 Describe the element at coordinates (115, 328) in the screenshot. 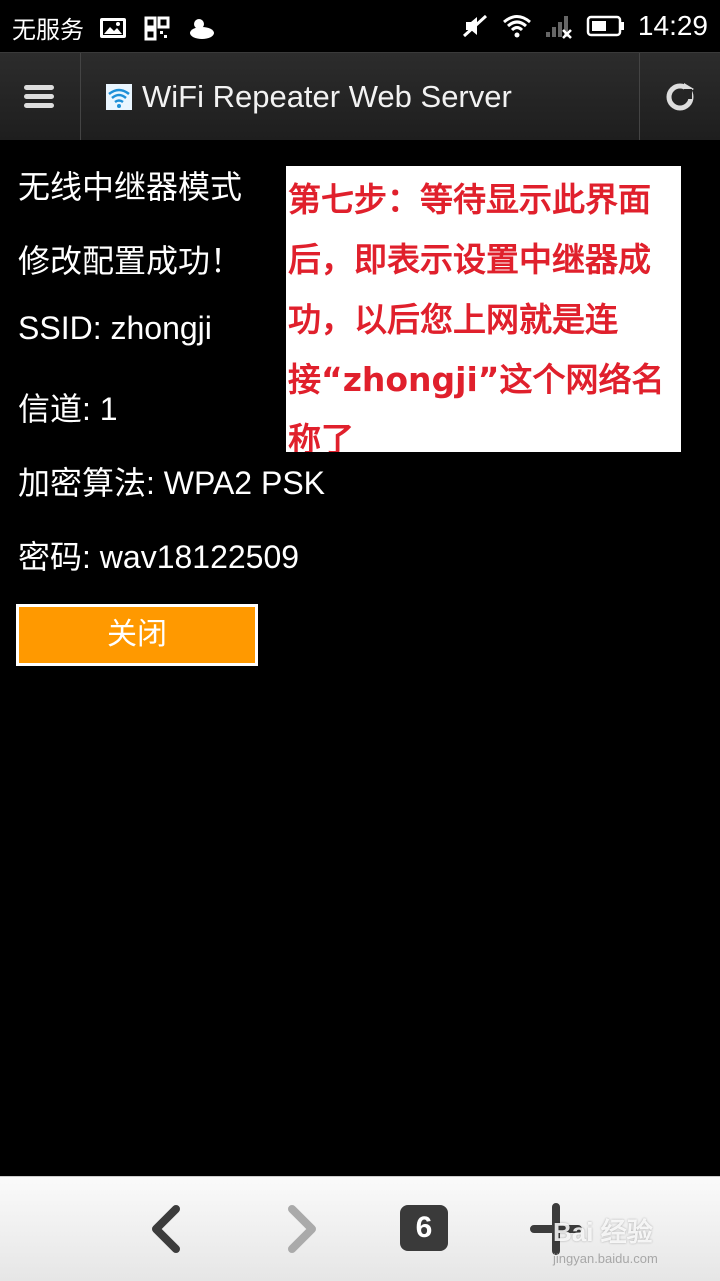

I see `ssid-text: SSID: zhongji` at that location.